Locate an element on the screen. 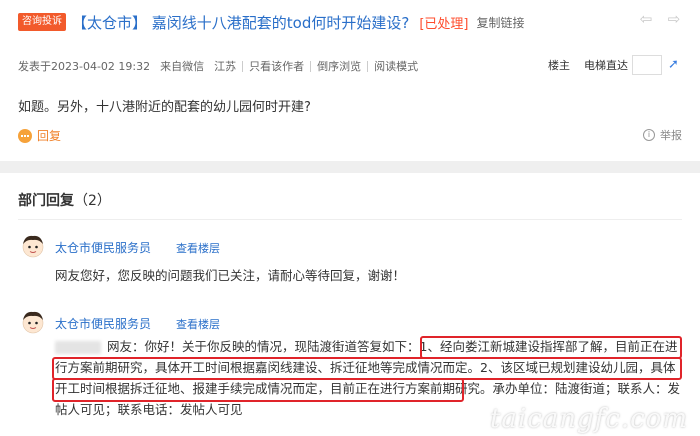 The height and width of the screenshot is (436, 700). read-mode-link: 阅读模式 is located at coordinates (396, 66).